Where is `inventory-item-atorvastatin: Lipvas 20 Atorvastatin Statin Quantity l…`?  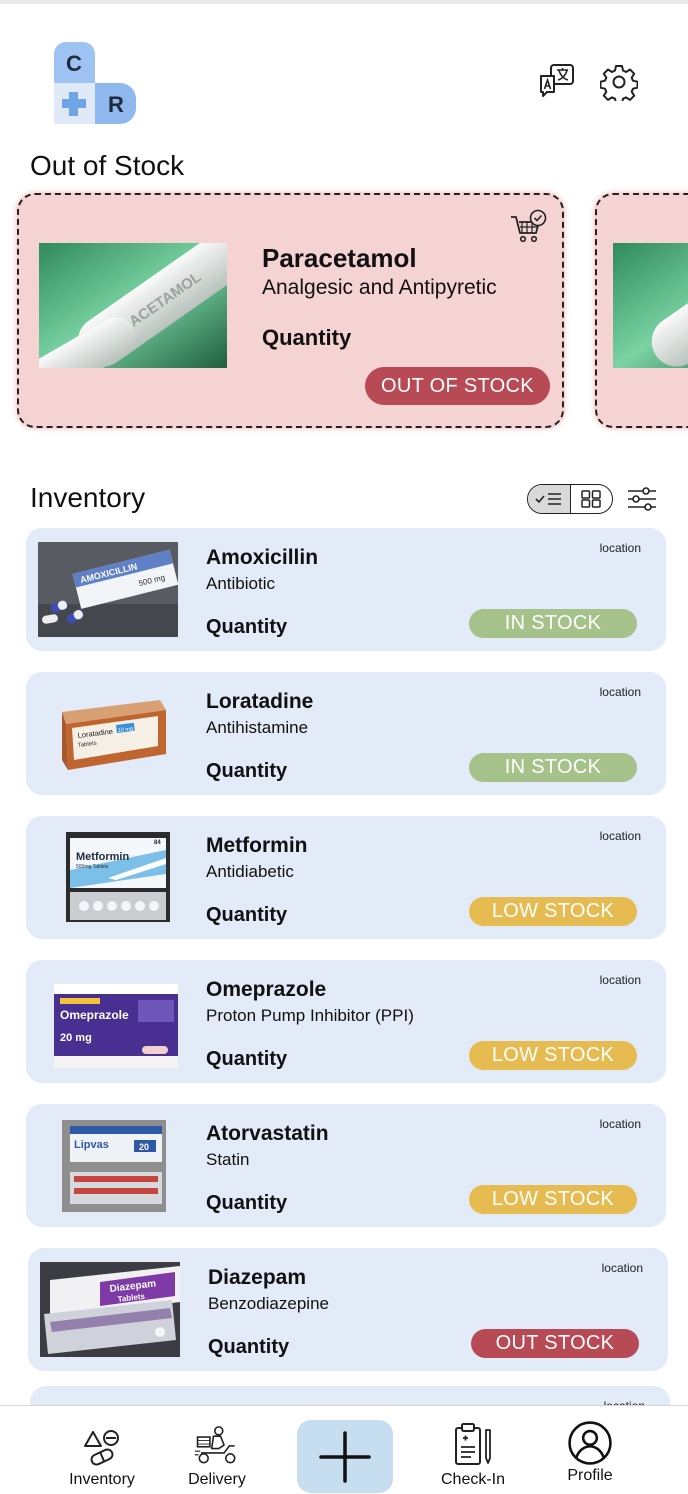
inventory-item-atorvastatin: Lipvas 20 Atorvastatin Statin Quantity l… is located at coordinates (346, 1165).